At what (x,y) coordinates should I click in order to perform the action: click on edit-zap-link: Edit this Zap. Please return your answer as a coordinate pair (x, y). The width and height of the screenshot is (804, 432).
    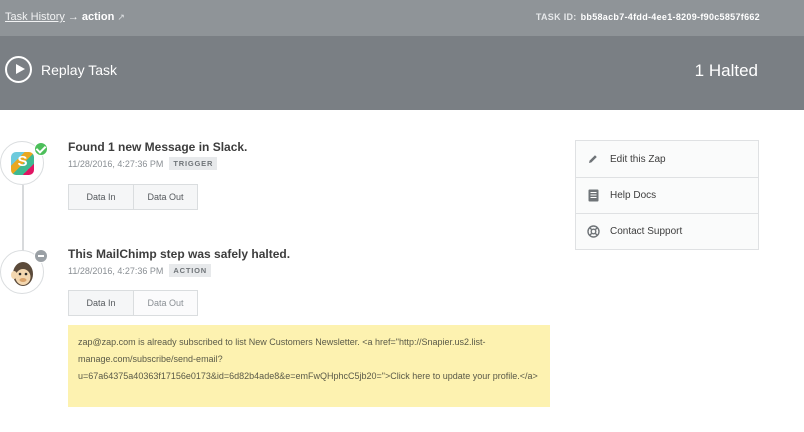
    Looking at the image, I should click on (667, 159).